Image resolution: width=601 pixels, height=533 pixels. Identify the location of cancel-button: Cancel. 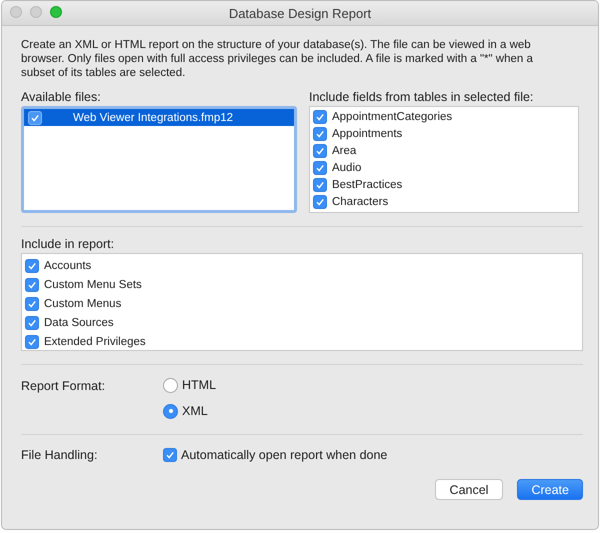
(469, 489).